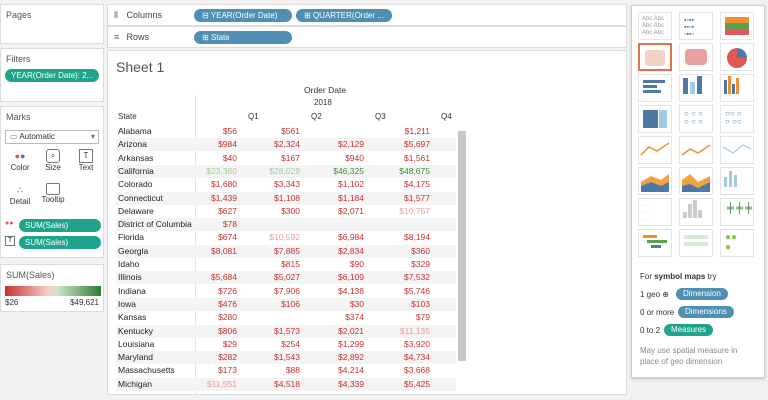 This screenshot has width=768, height=400. Describe the element at coordinates (207, 171) in the screenshot. I see `sales-cell-q1: $23,360` at that location.